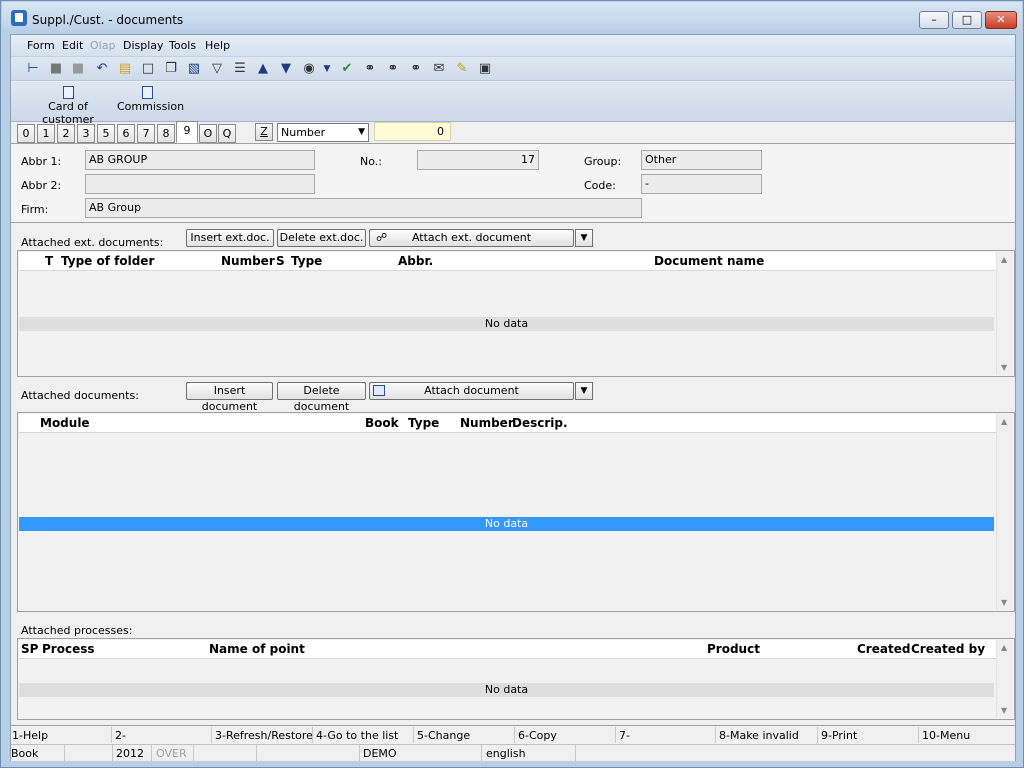  I want to click on filter-list-icon: ☰, so click(240, 69).